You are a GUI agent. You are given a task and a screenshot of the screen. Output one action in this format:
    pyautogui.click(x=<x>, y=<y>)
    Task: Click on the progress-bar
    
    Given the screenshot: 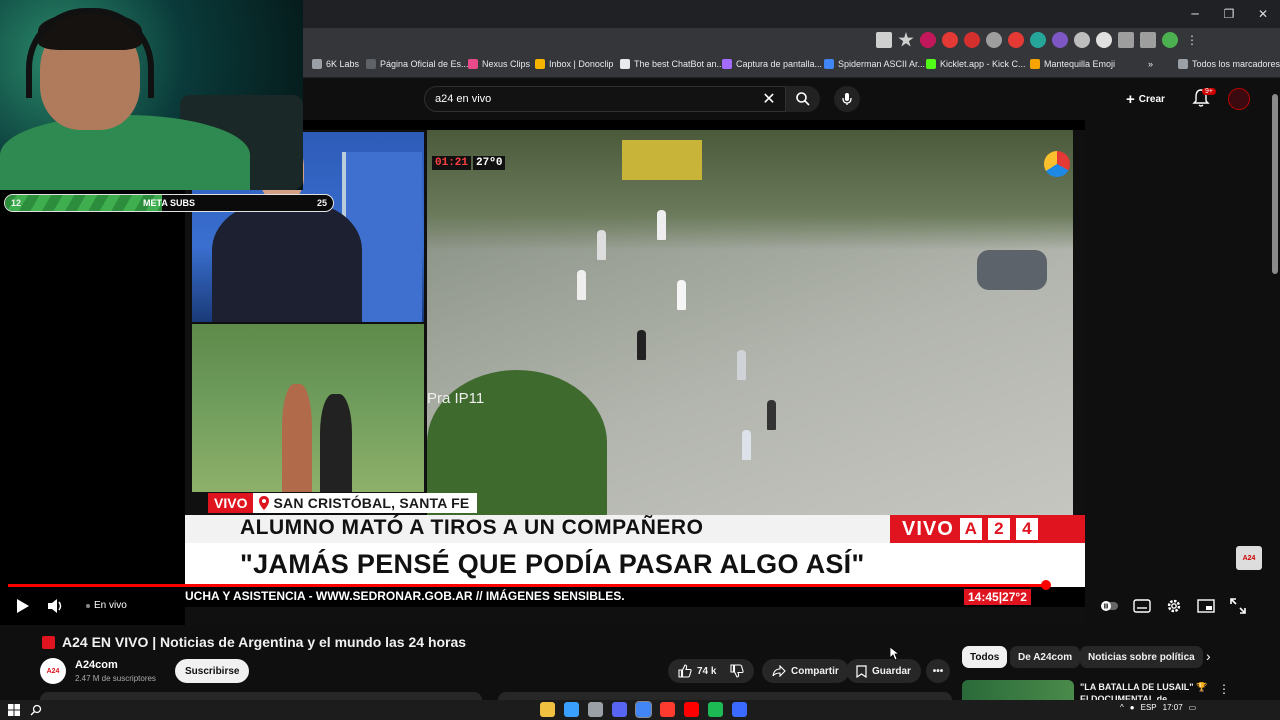 What is the action you would take?
    pyautogui.click(x=546, y=585)
    